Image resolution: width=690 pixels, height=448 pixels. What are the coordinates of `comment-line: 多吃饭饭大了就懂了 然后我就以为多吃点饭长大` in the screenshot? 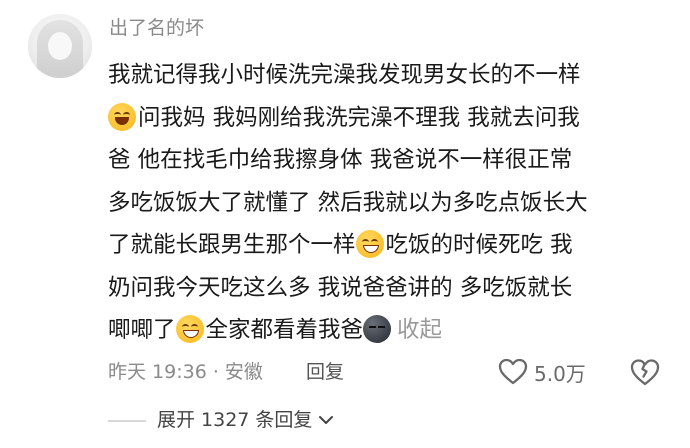 It's located at (348, 202).